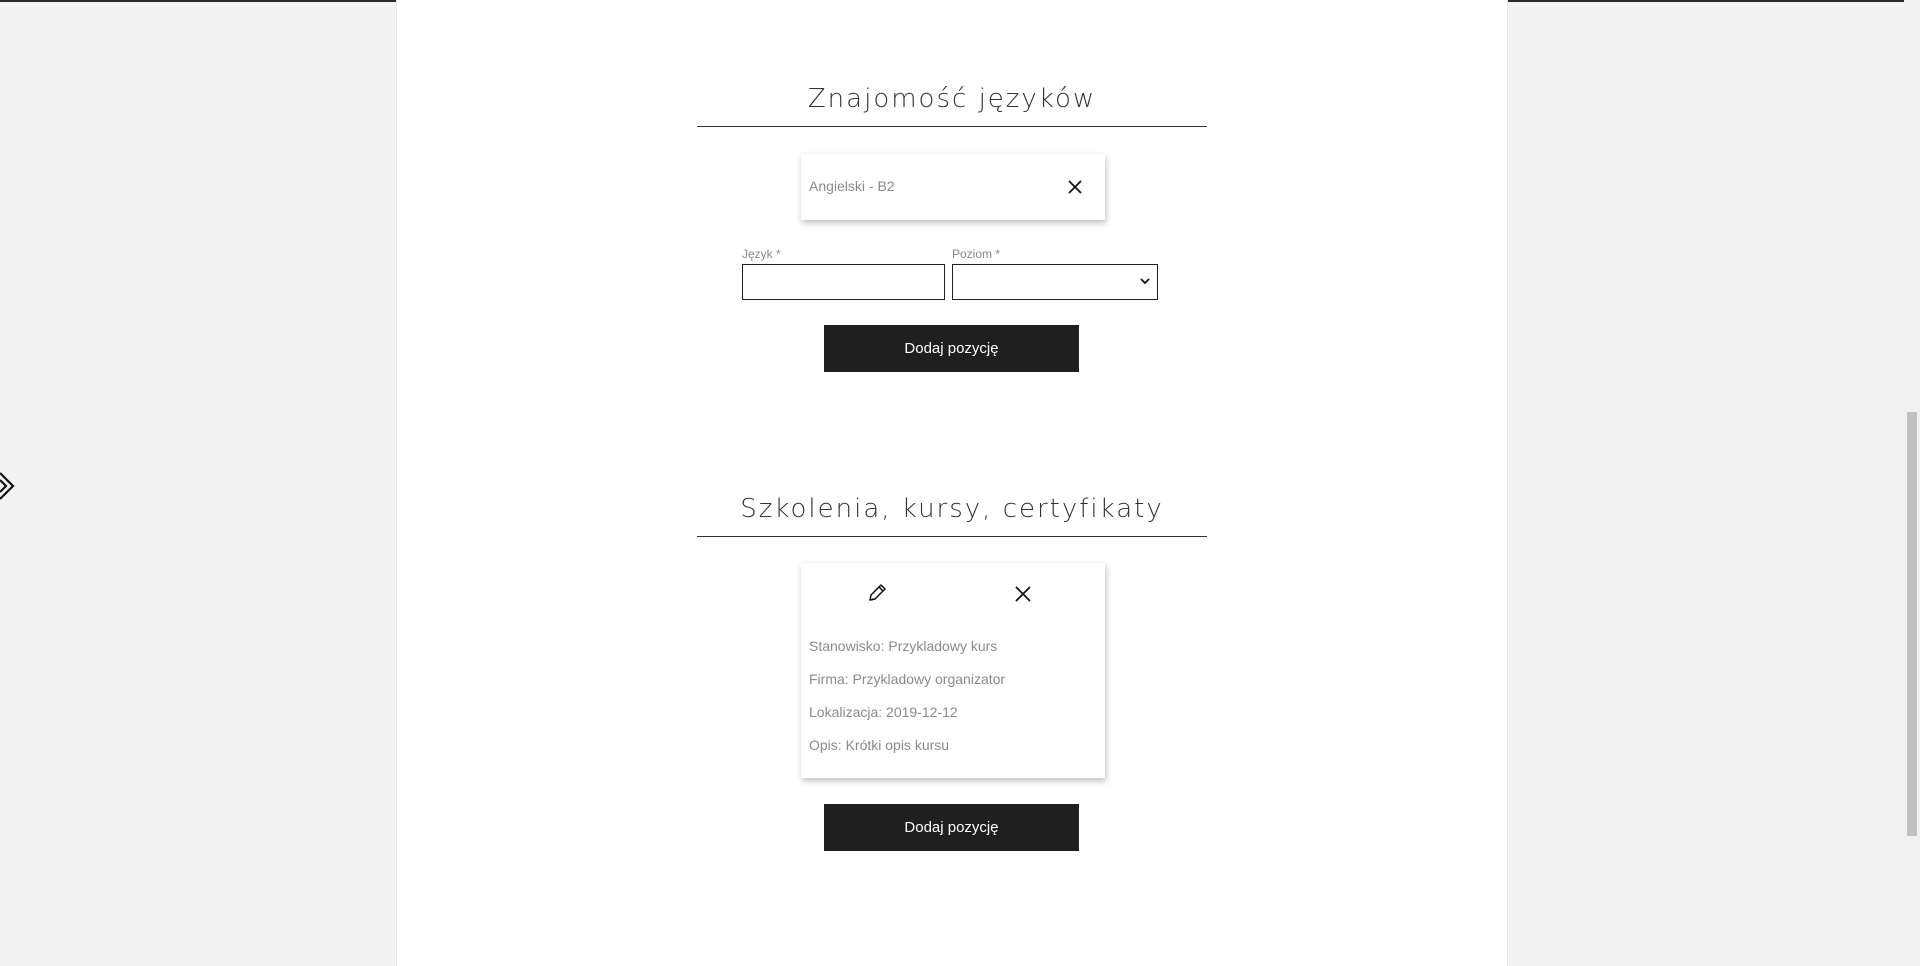  I want to click on sidebar-toggle-button, so click(9, 488).